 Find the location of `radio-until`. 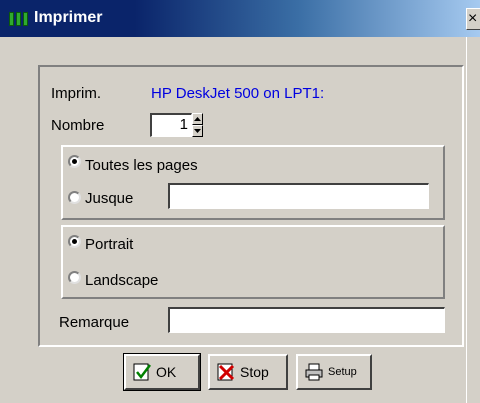

radio-until is located at coordinates (74, 197).